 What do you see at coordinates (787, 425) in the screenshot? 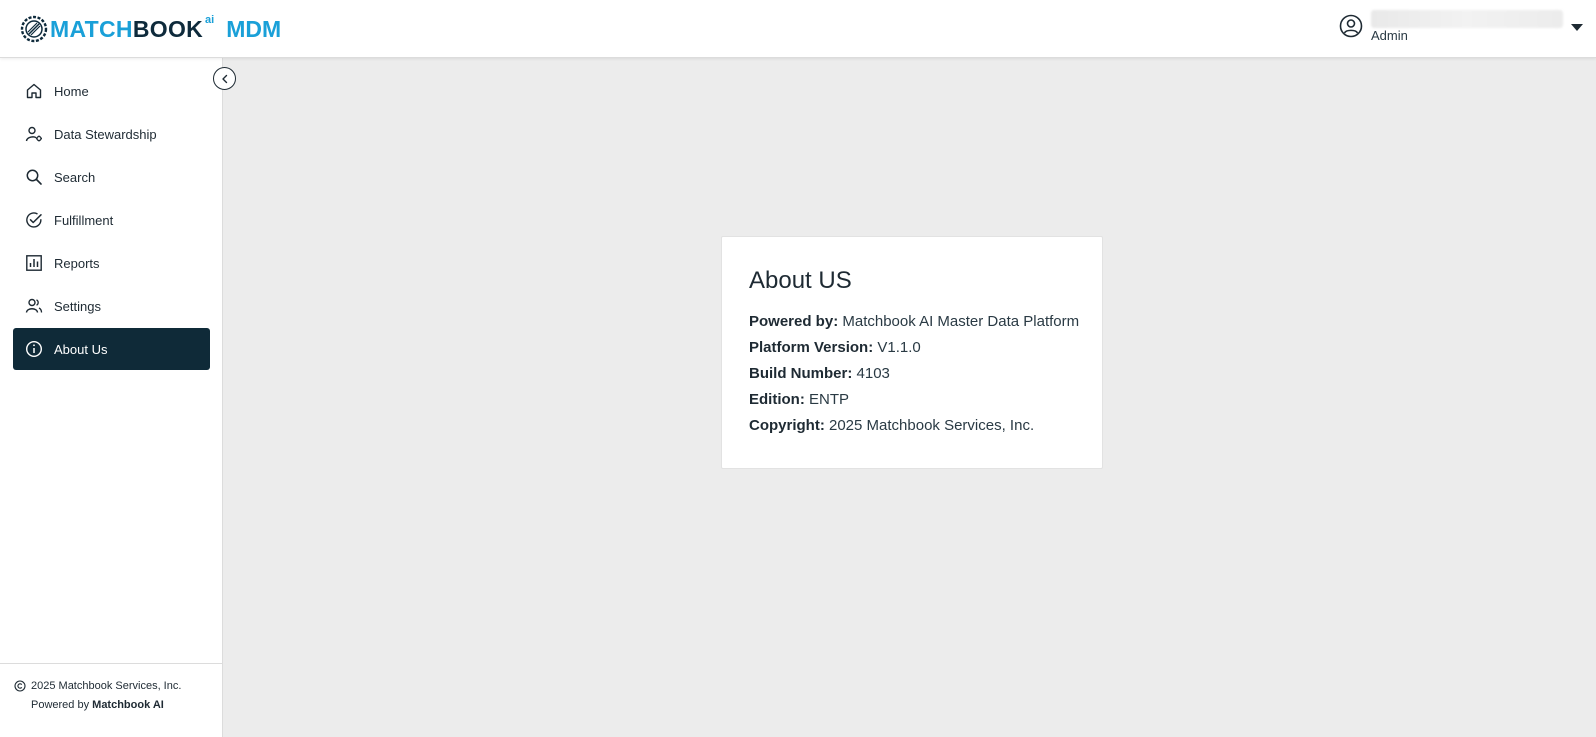
I see `about-row-key: Copyright:` at bounding box center [787, 425].